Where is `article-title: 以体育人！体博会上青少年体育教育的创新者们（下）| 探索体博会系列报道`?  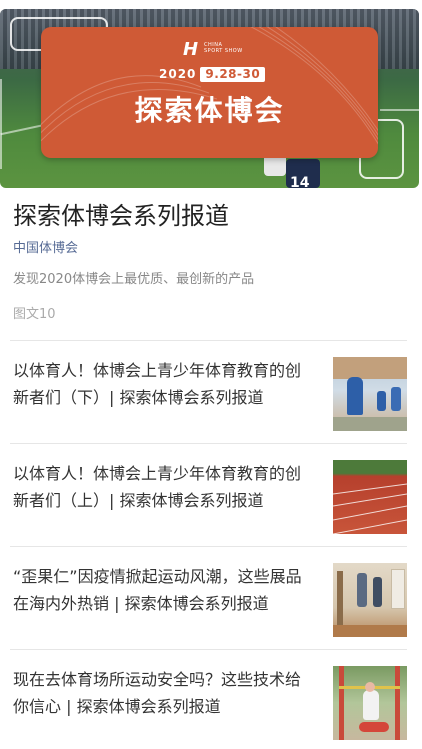
article-title: 以体育人！体博会上青少年体育教育的创新者们（下）| 探索体博会系列报道 is located at coordinates (157, 384).